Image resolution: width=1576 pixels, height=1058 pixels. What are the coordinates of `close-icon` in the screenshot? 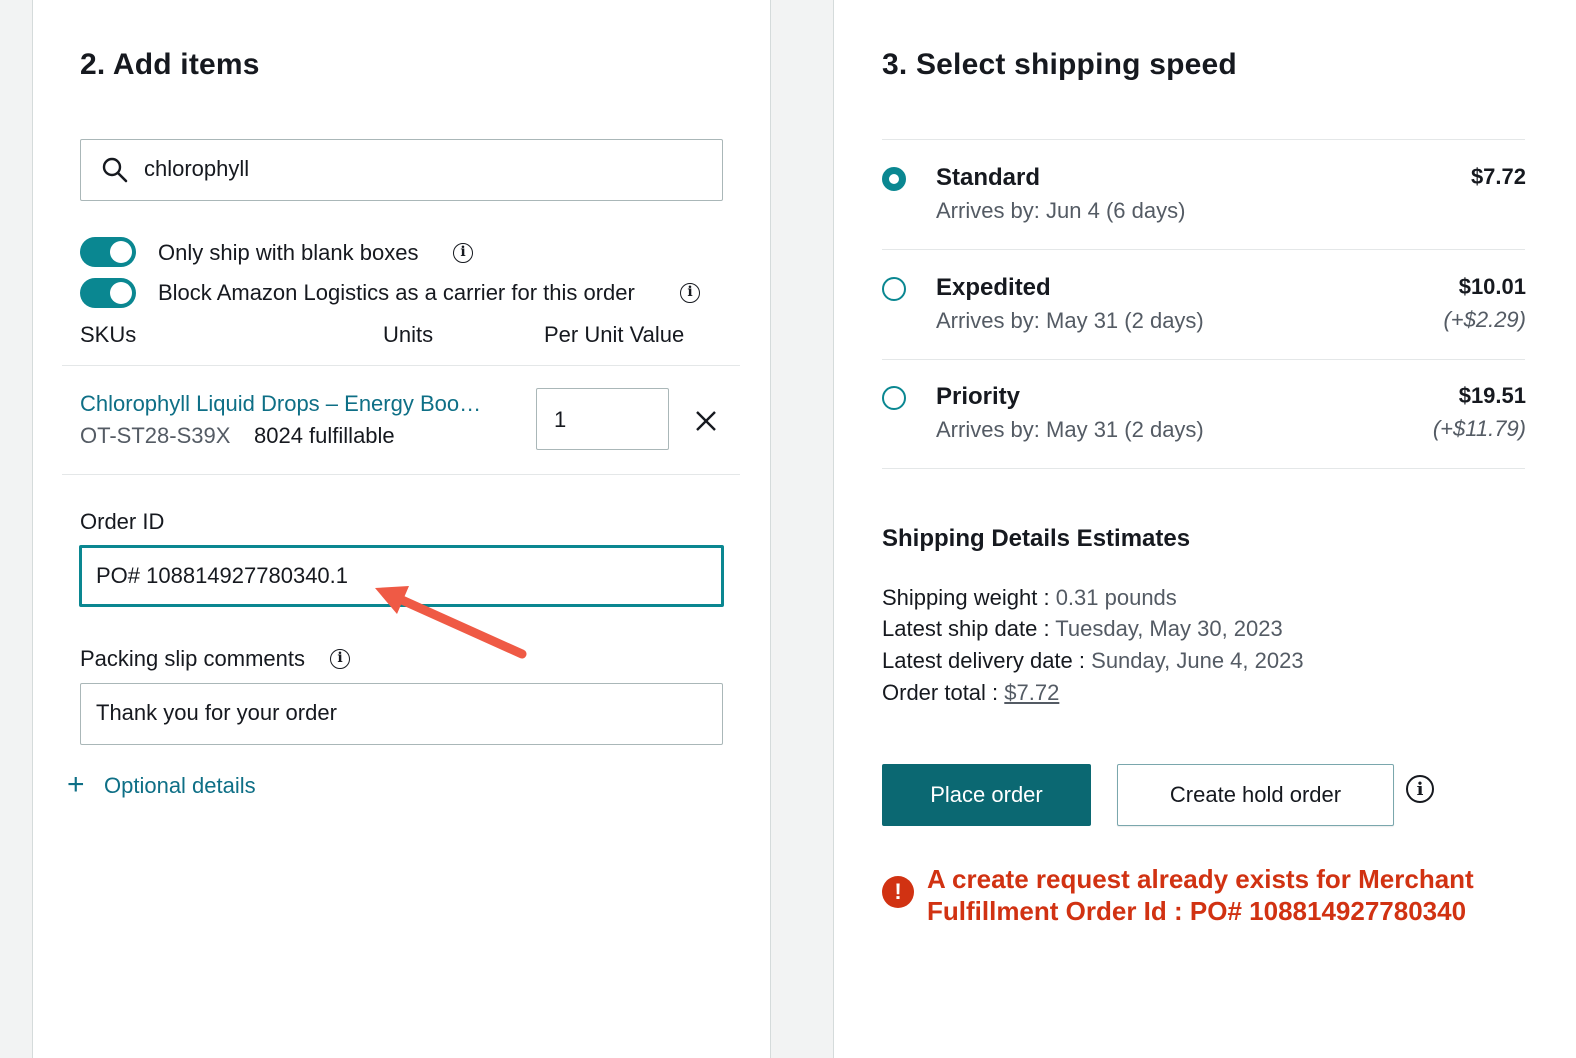 It's located at (706, 421).